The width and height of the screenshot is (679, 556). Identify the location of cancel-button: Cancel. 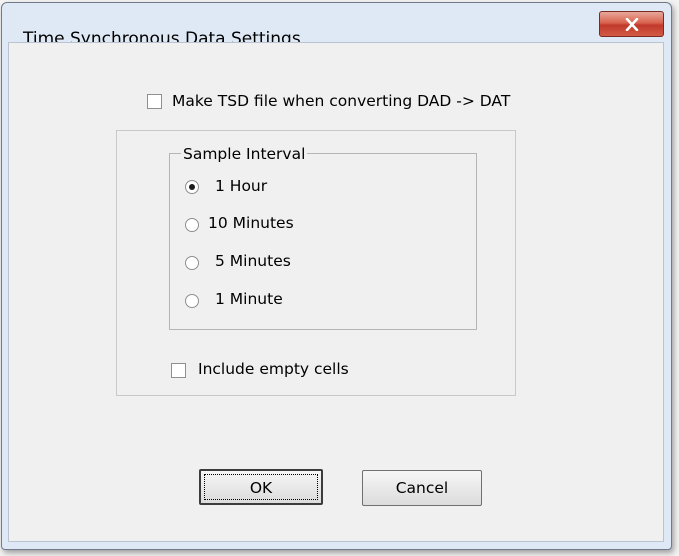
(422, 488).